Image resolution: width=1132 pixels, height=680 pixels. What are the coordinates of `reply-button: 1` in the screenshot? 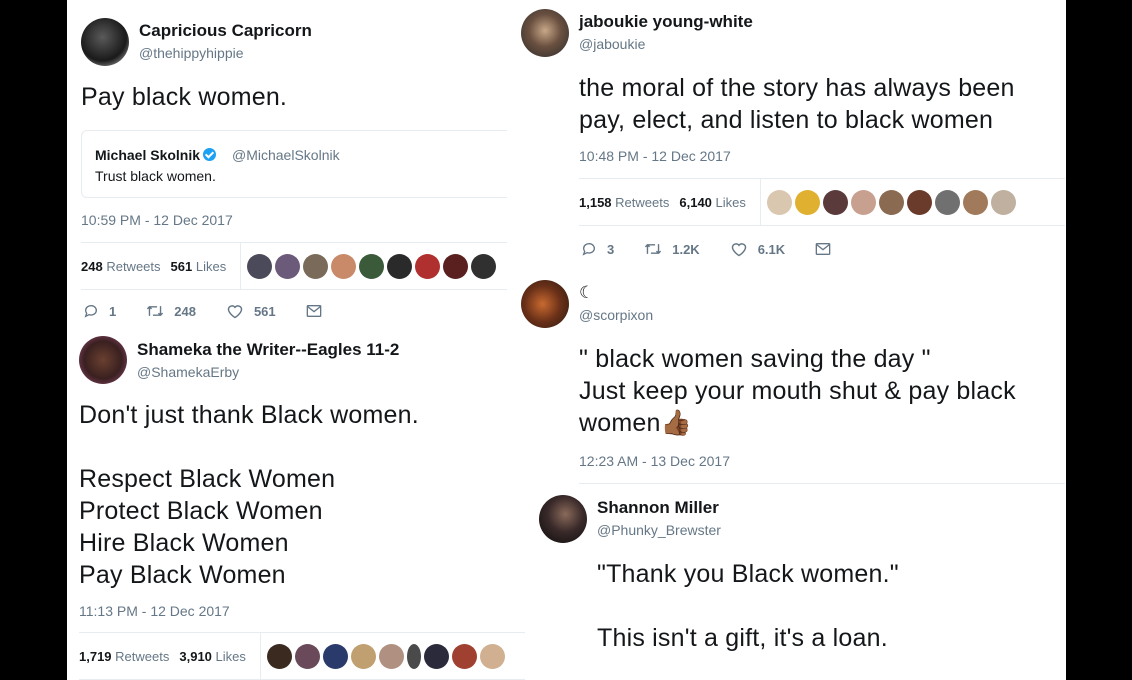 It's located at (99, 311).